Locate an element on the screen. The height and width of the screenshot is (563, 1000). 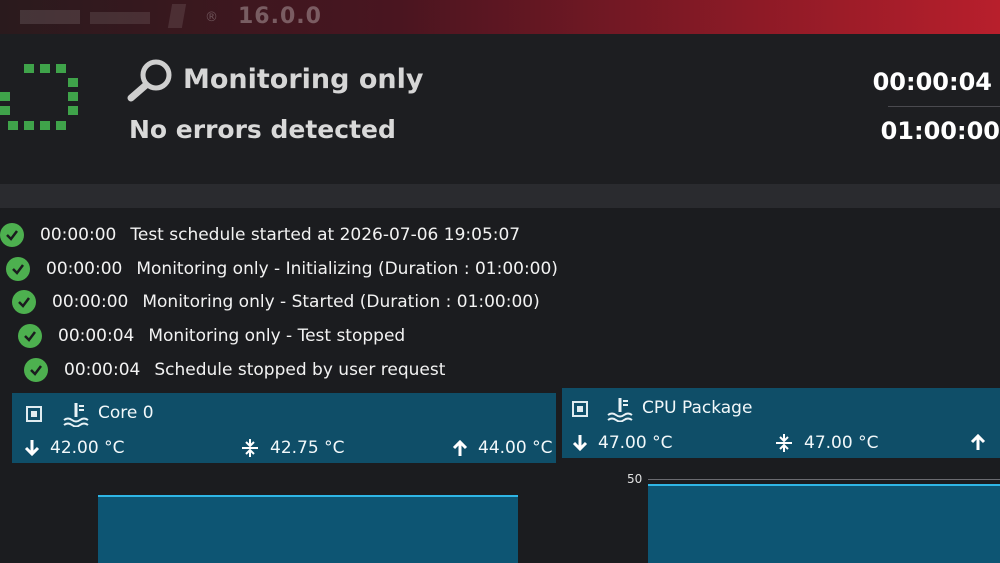
graph-axis-gridline is located at coordinates (824, 479).